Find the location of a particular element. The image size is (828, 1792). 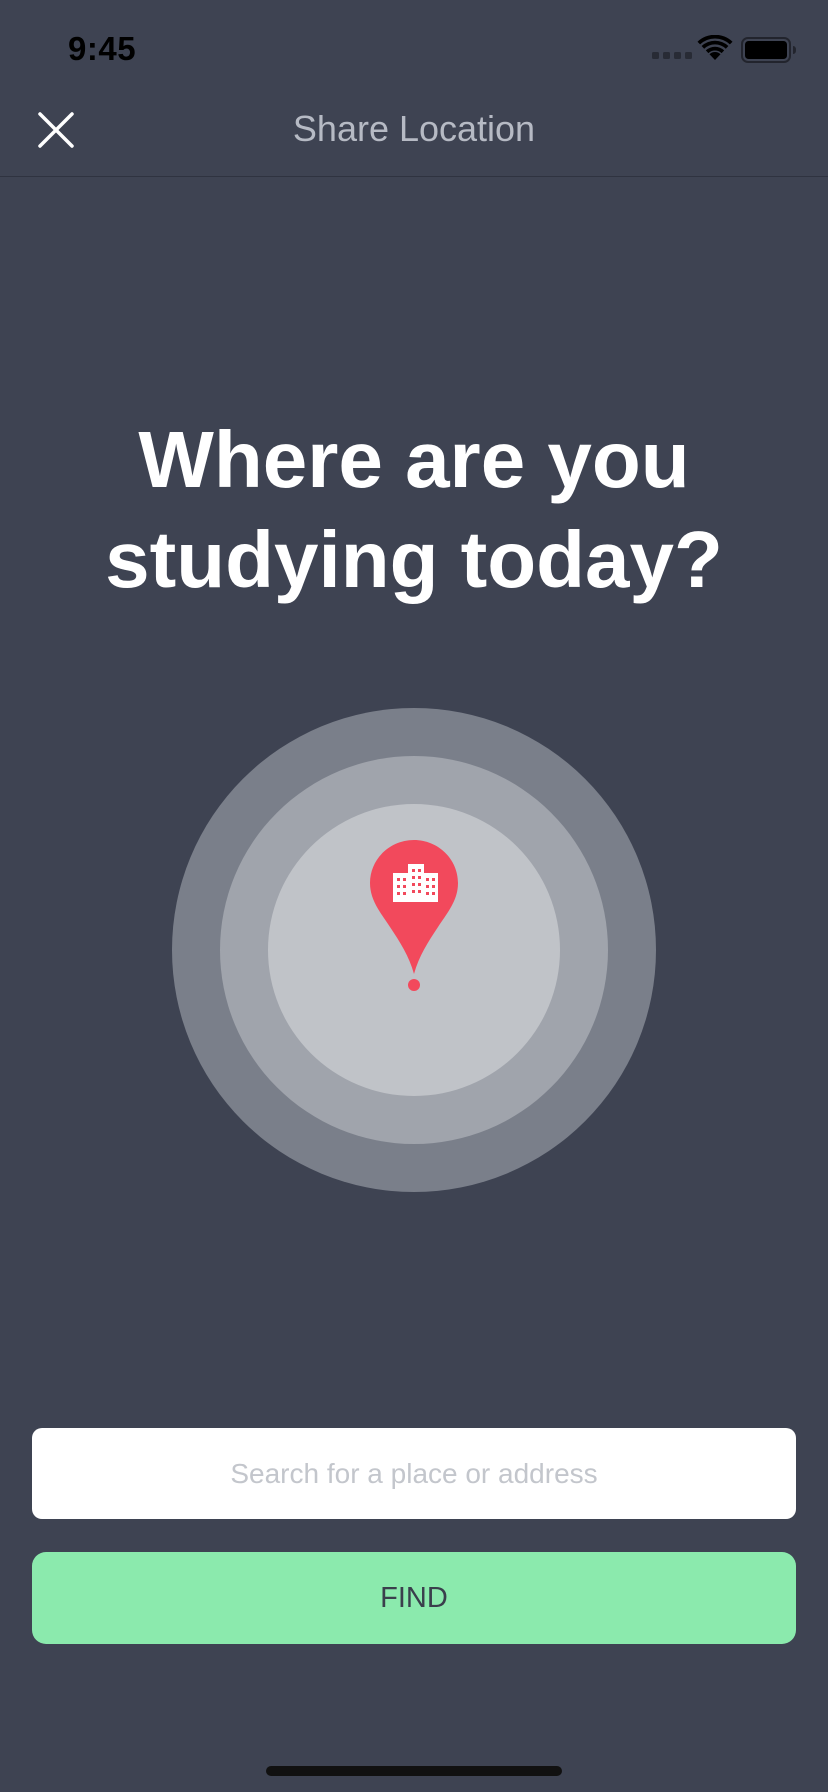

headline: Where are you studying today? is located at coordinates (414, 510).